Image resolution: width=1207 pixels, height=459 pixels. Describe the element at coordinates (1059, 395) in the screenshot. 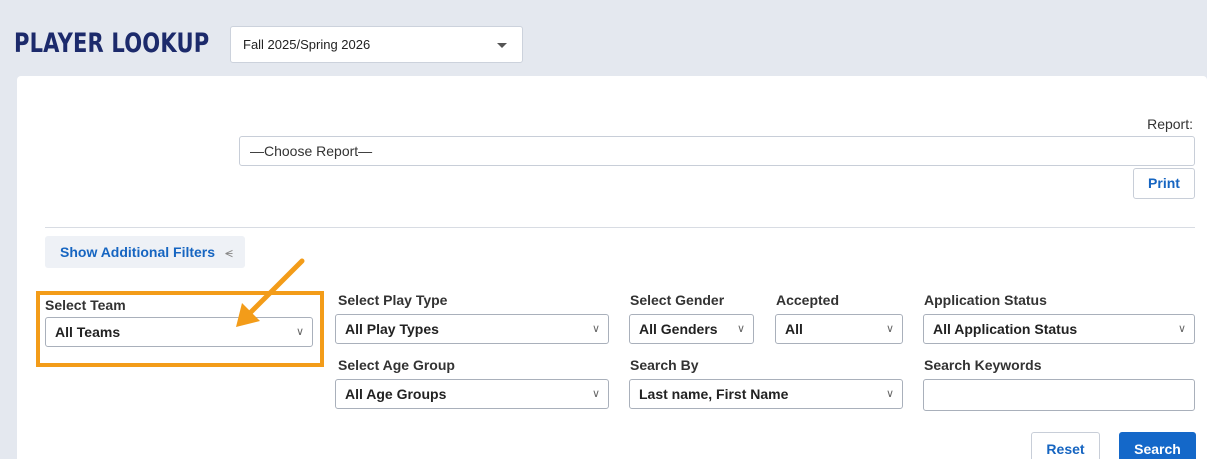

I see `search-keywords-input` at that location.